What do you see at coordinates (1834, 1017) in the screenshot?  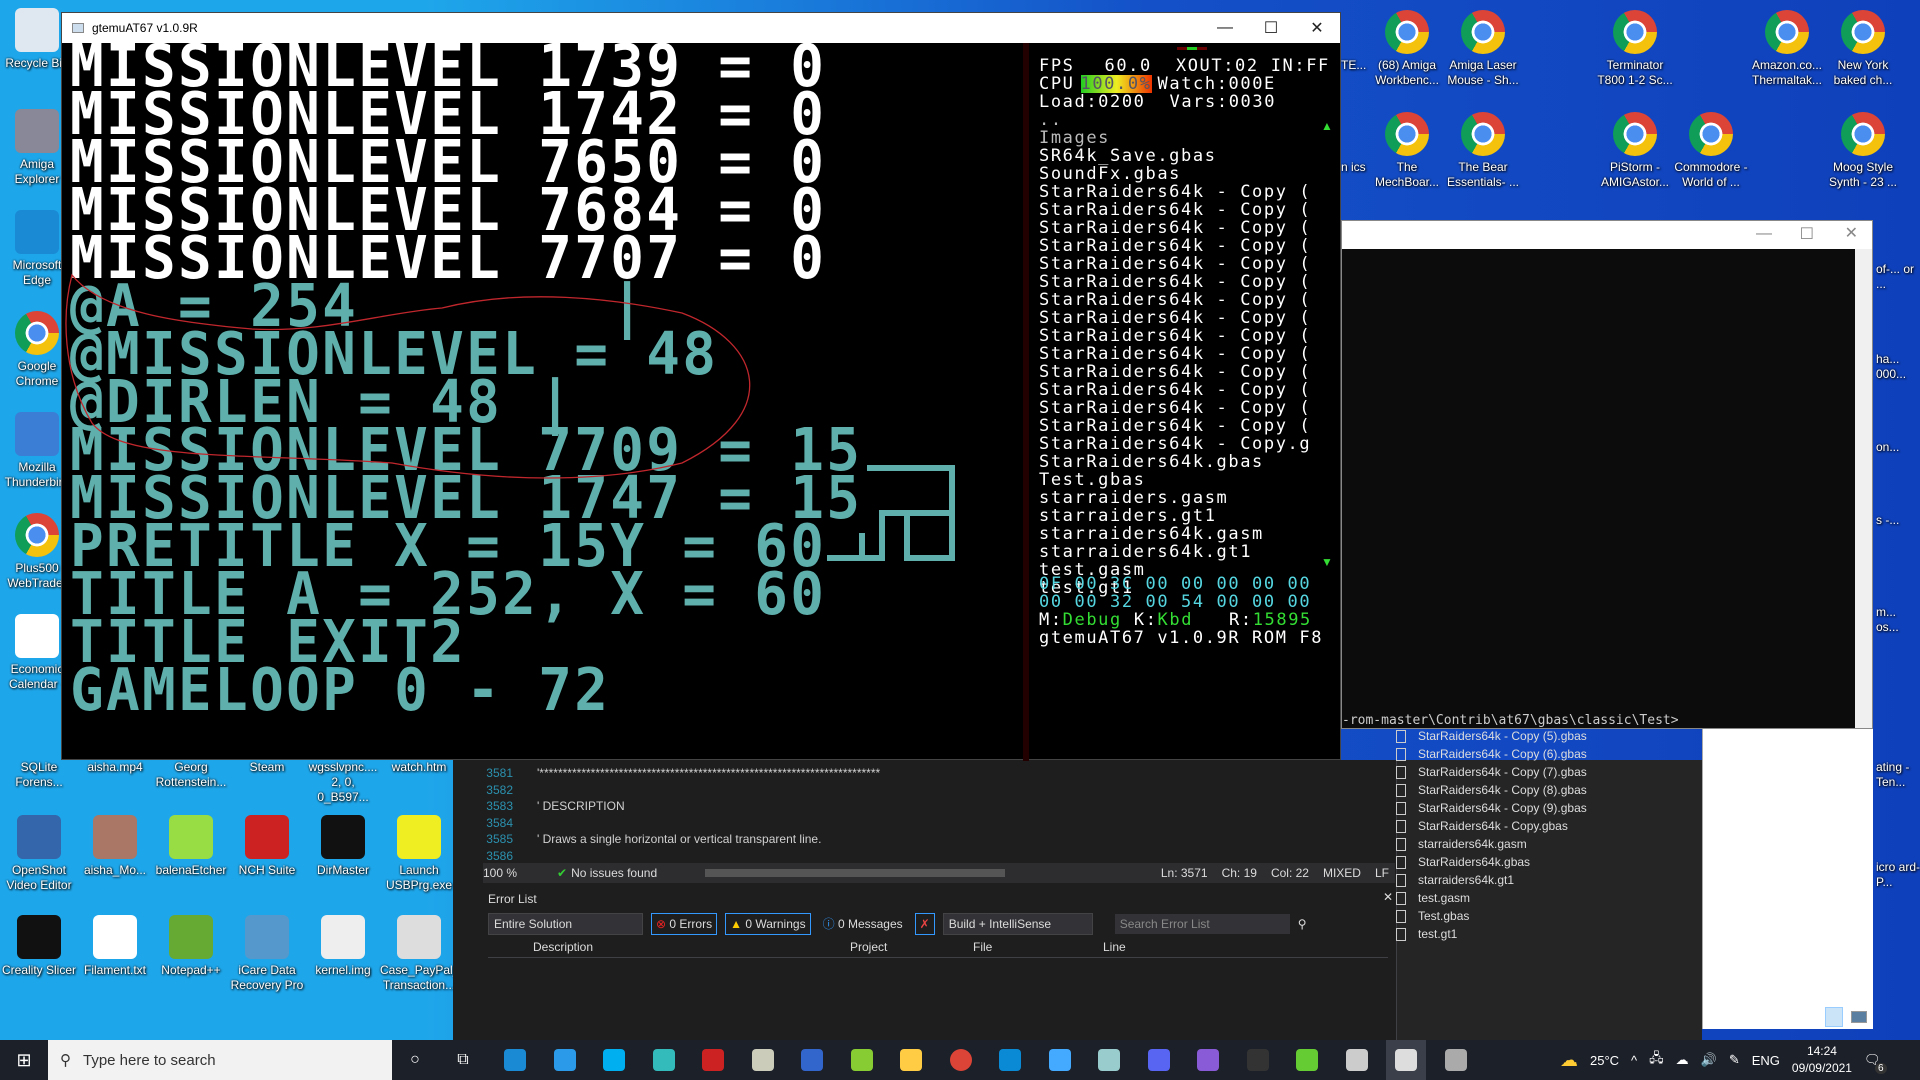 I see `details-view-icon` at bounding box center [1834, 1017].